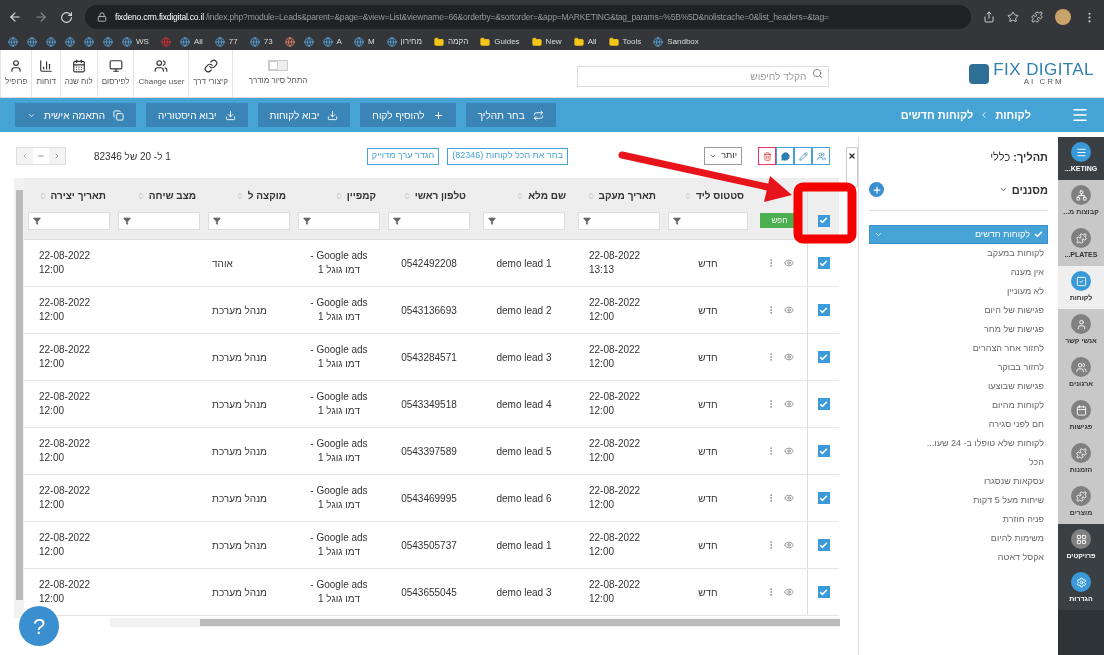  Describe the element at coordinates (304, 115) in the screenshot. I see `toolbar-button: יבוא לקוחות` at that location.